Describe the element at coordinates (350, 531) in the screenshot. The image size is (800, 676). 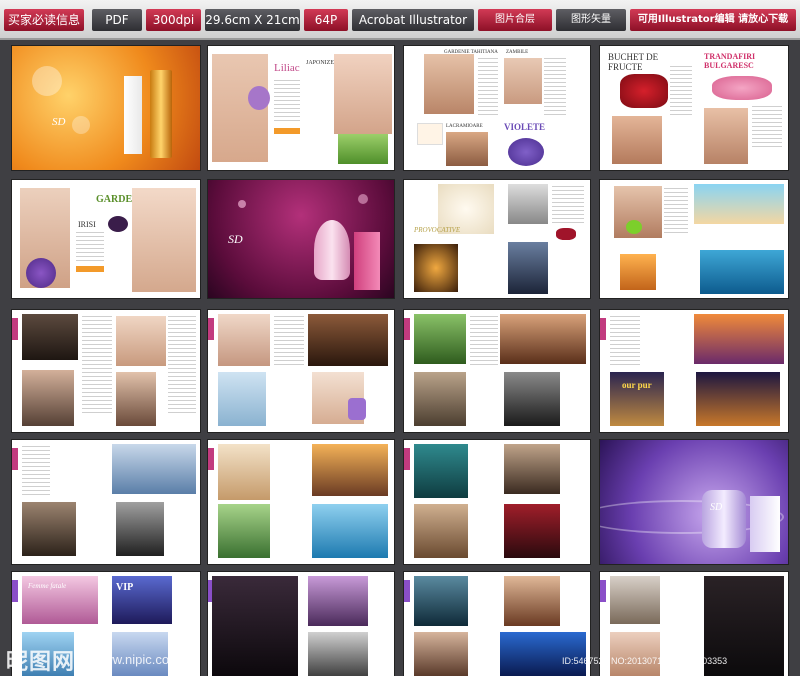
I see `sea-photo` at that location.